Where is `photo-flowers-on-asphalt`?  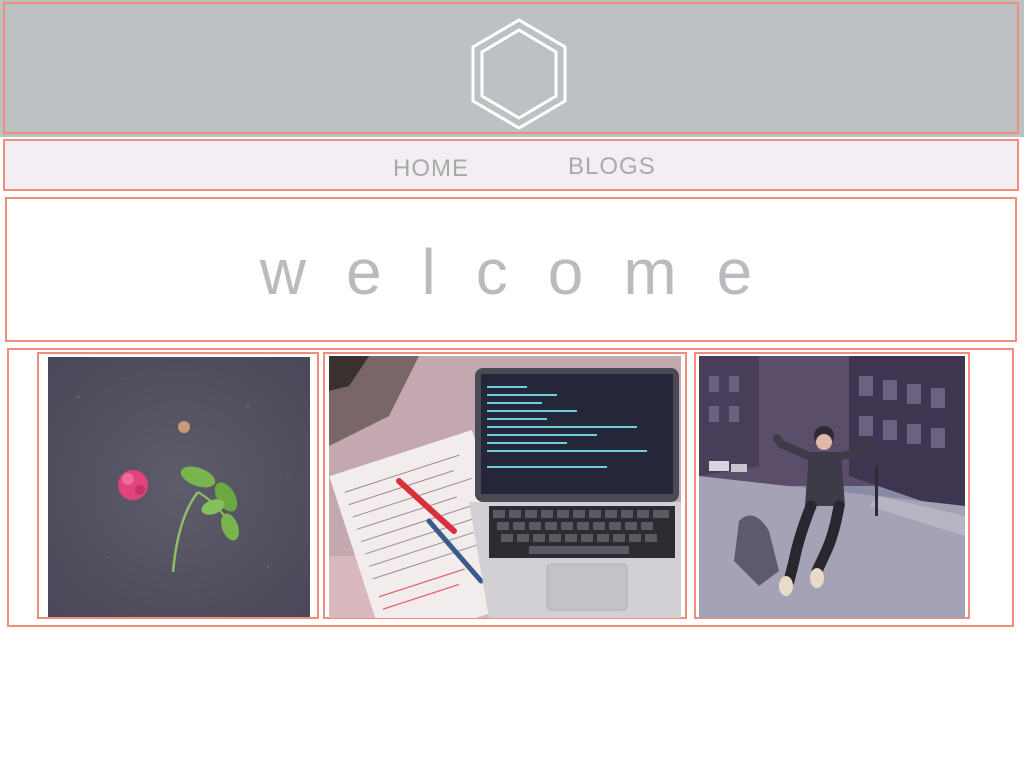 photo-flowers-on-asphalt is located at coordinates (179, 487).